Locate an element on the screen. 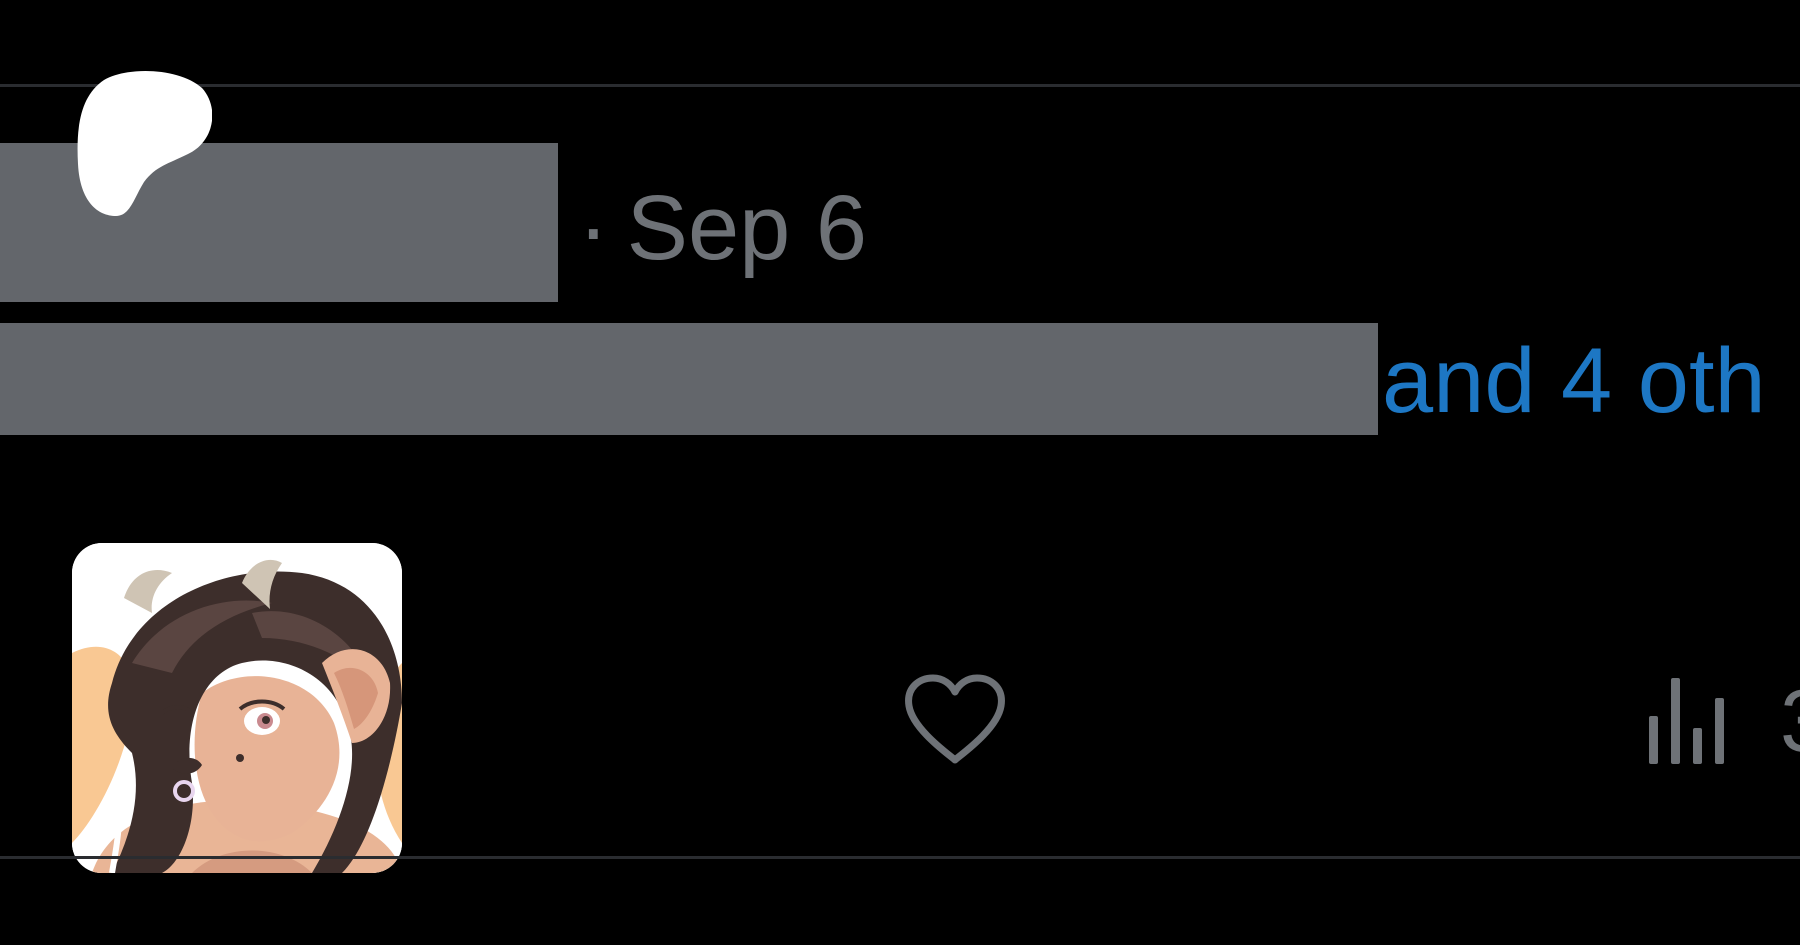 The height and width of the screenshot is (945, 1800). post-date: · Sep 6 is located at coordinates (722, 228).